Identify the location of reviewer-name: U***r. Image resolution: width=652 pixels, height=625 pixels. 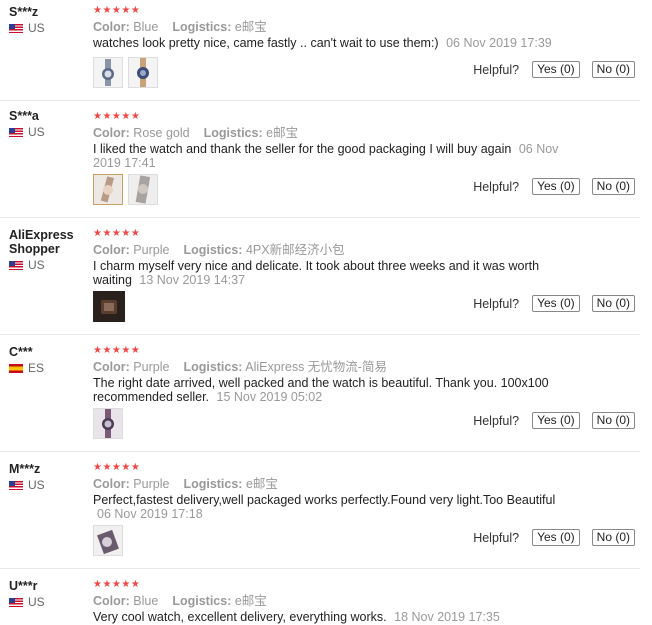
(23, 586).